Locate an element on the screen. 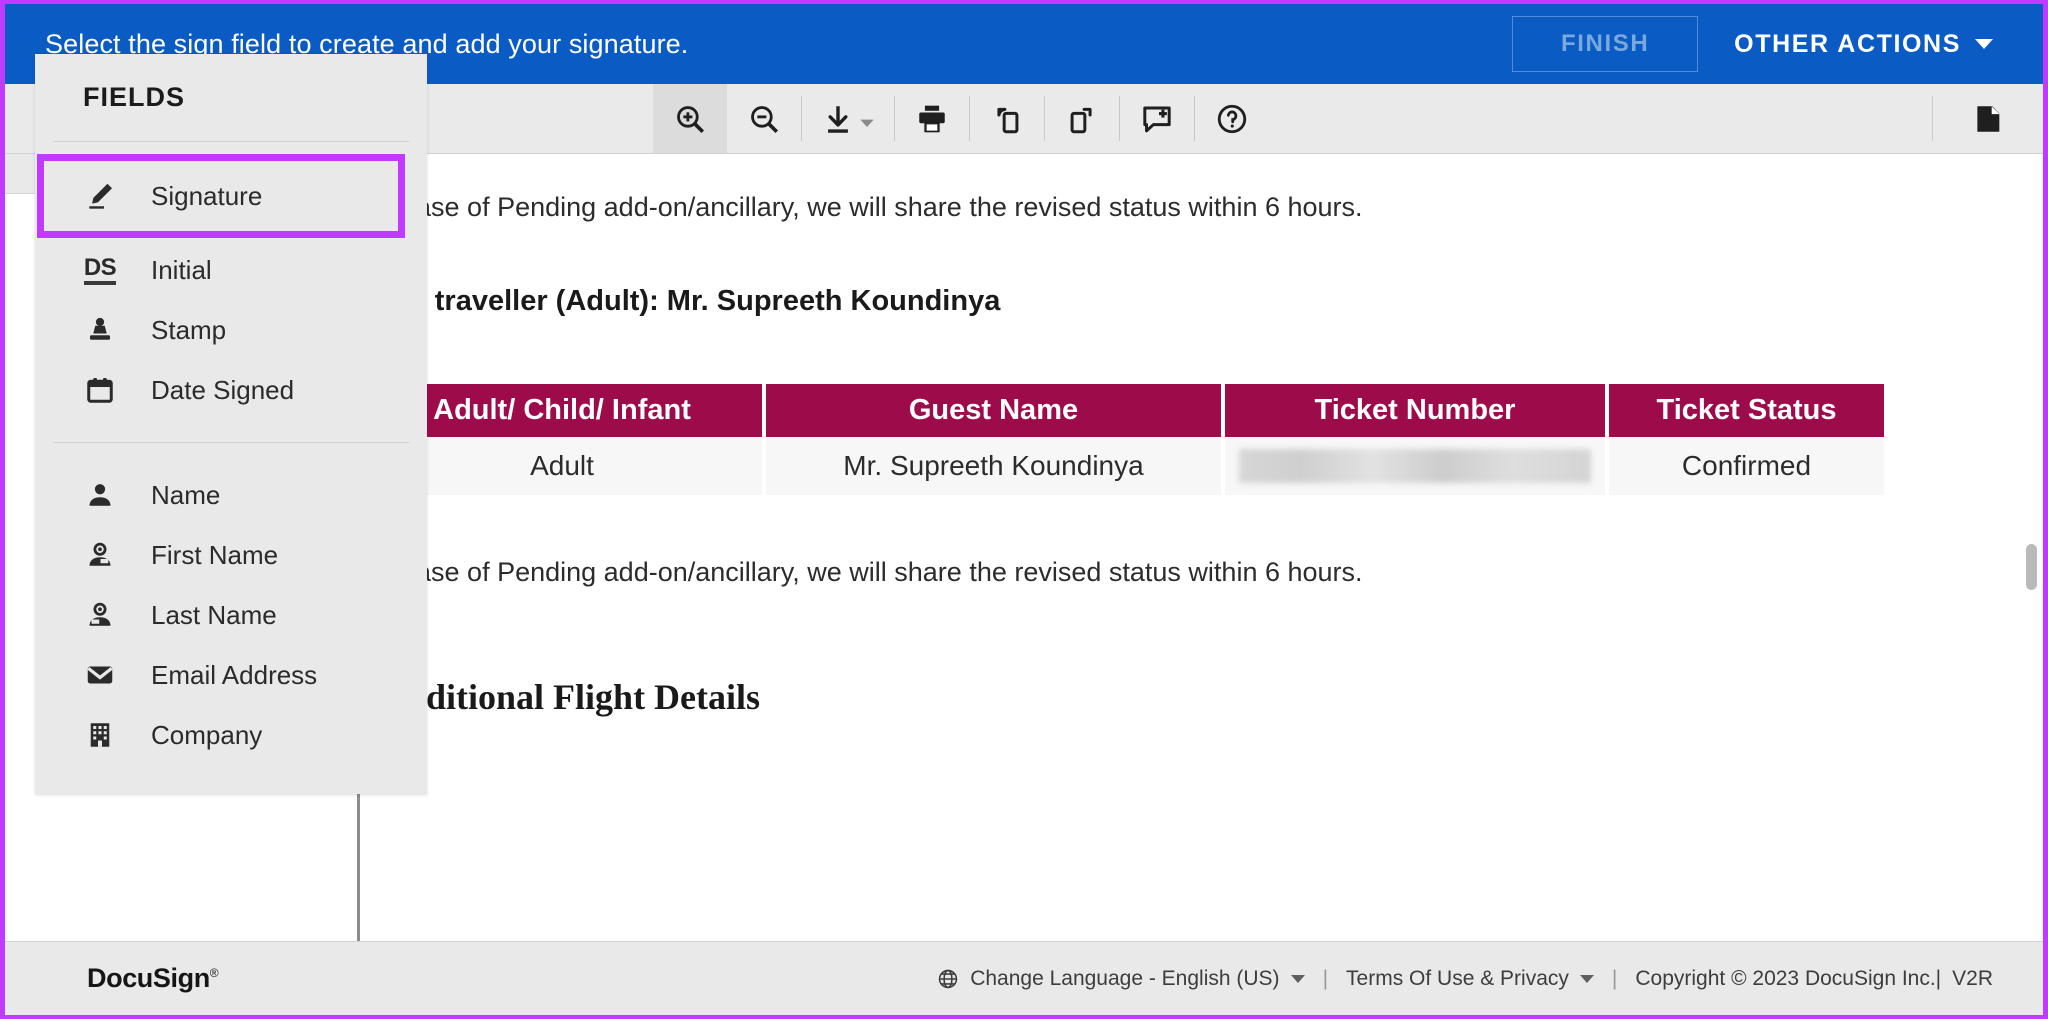 The image size is (2048, 1019). rotate-right-button is located at coordinates (1082, 118).